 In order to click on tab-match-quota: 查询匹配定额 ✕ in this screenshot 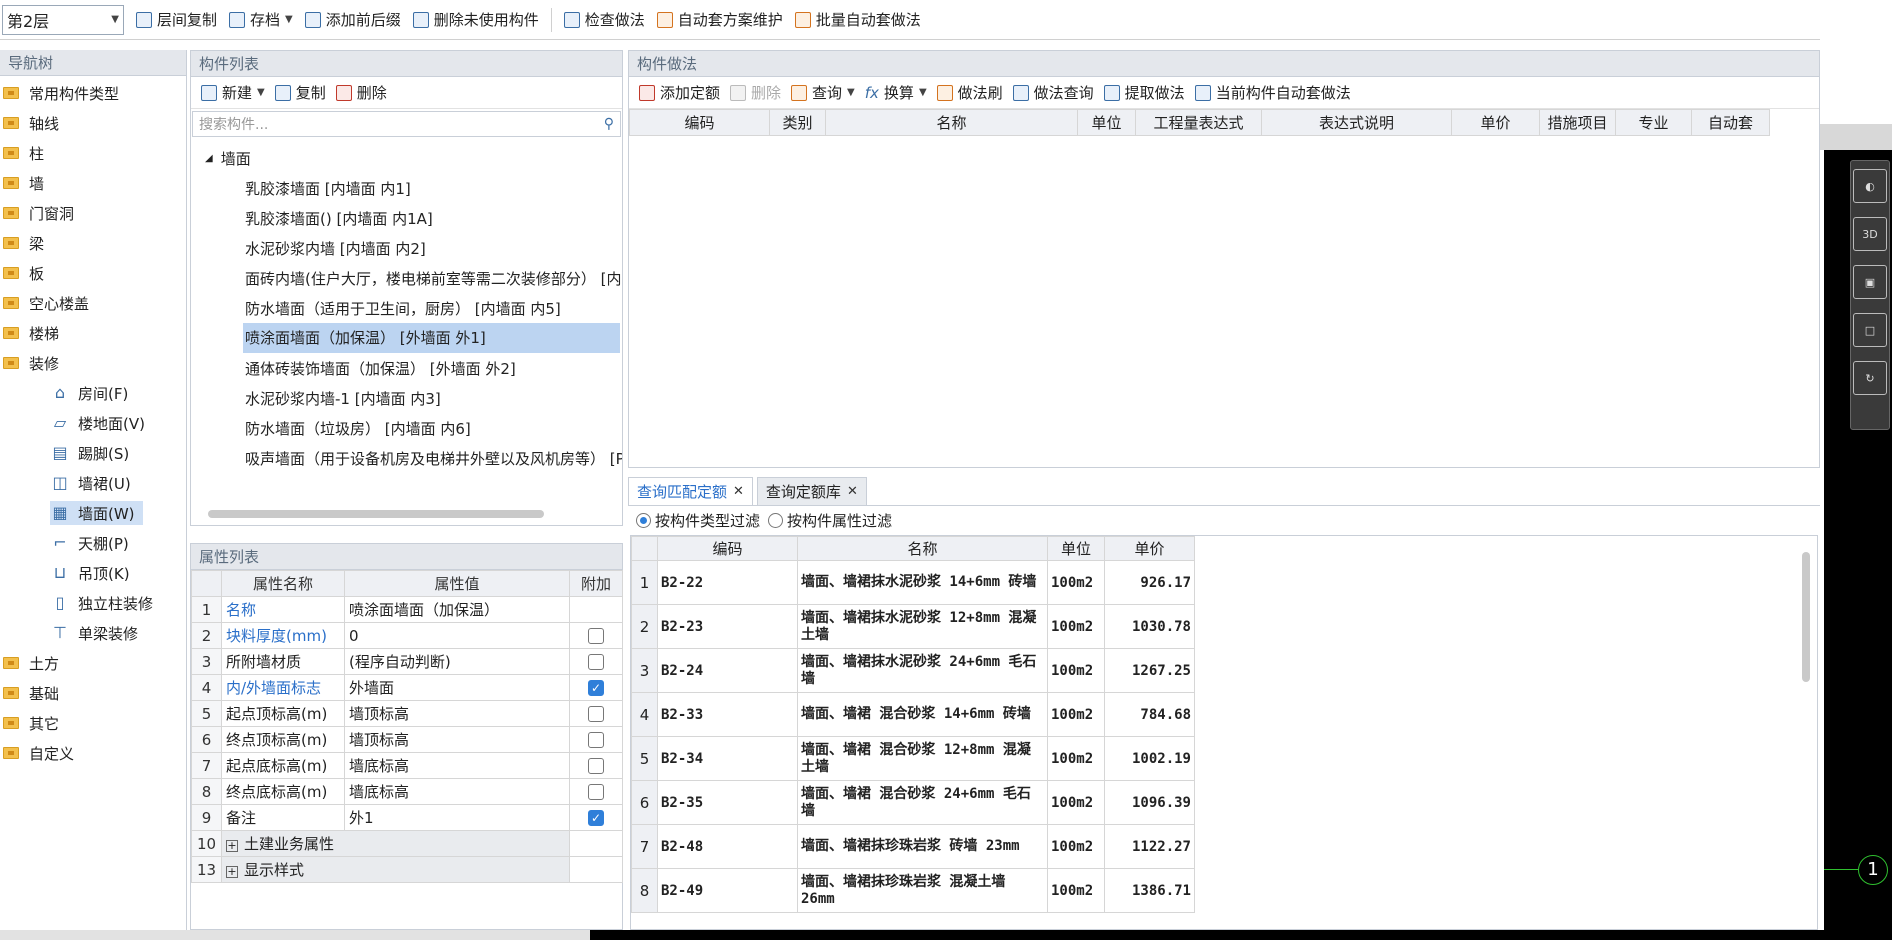, I will do `click(690, 491)`.